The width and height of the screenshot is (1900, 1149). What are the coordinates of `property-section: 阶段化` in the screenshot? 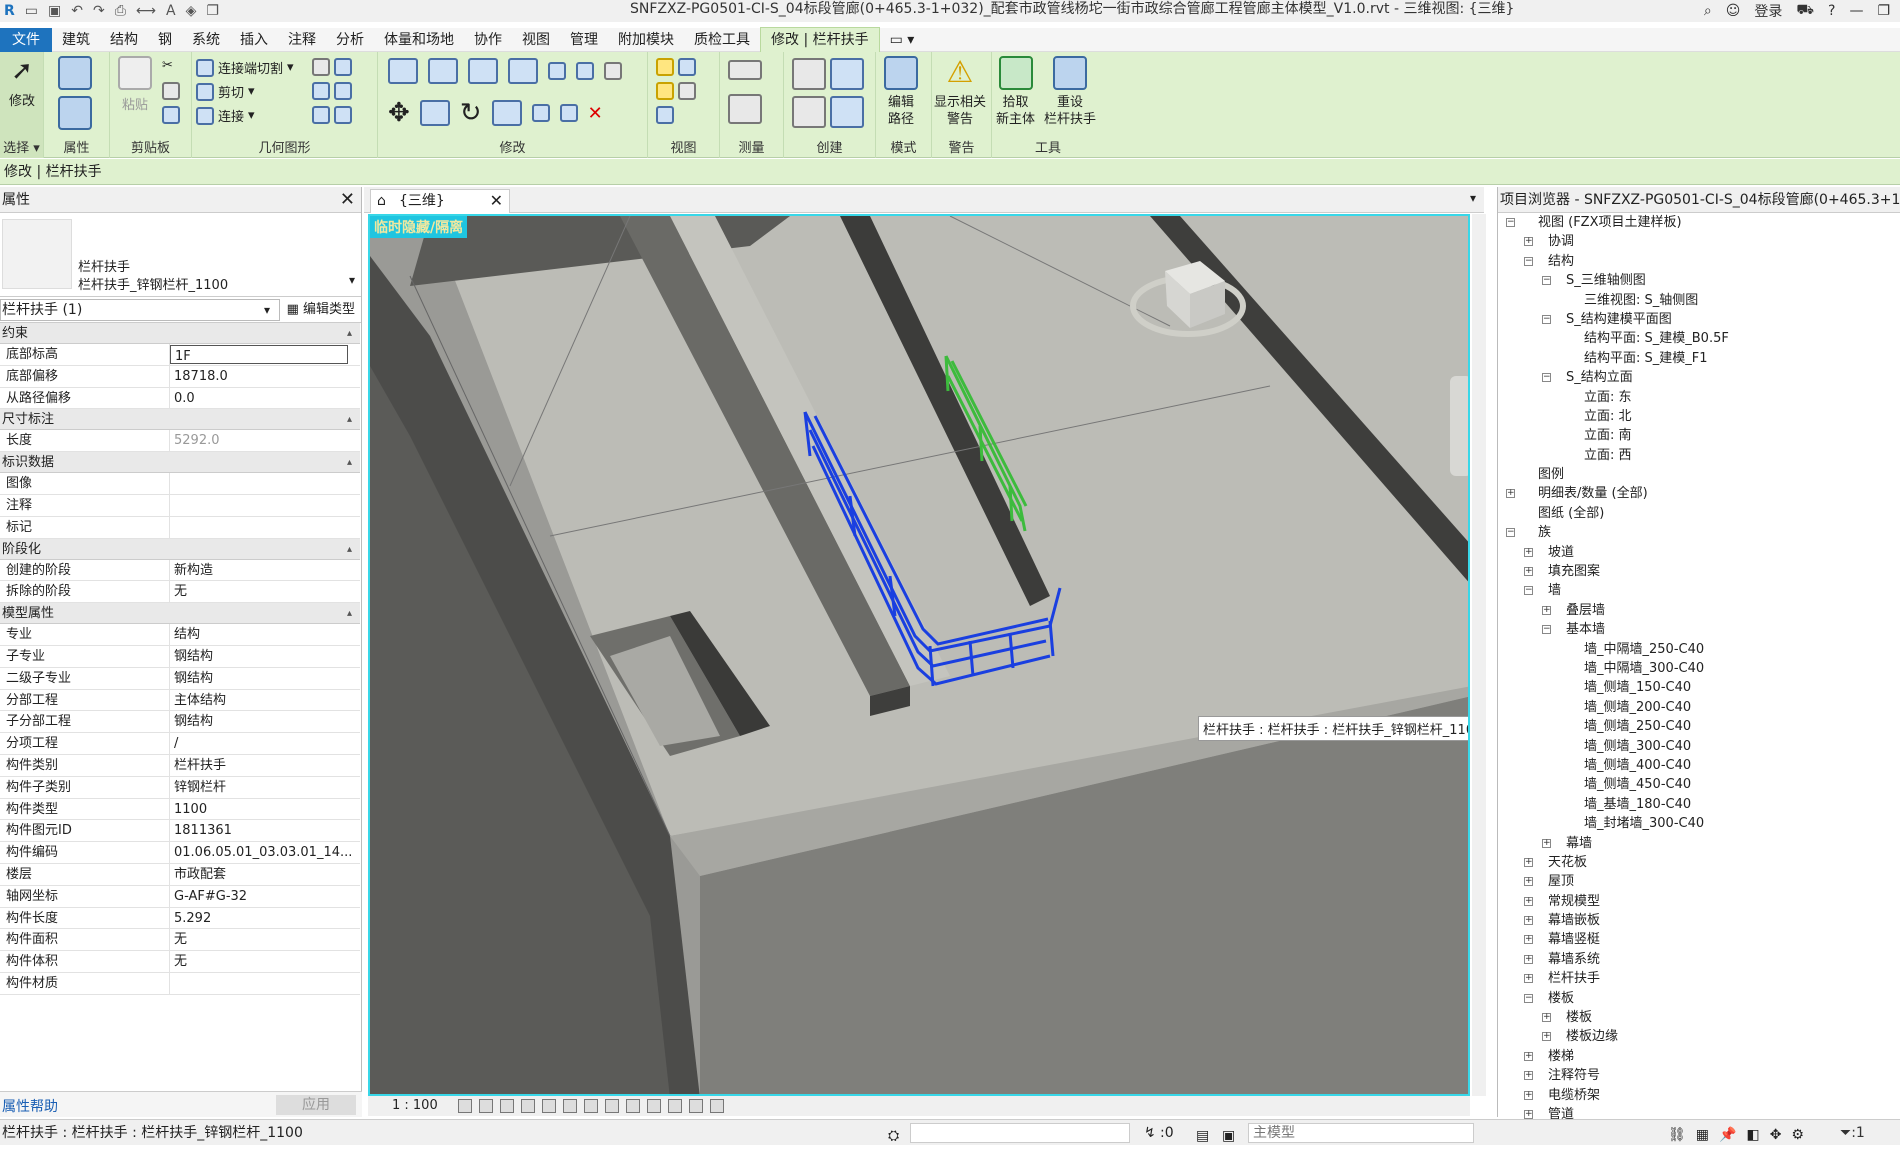 It's located at (180, 549).